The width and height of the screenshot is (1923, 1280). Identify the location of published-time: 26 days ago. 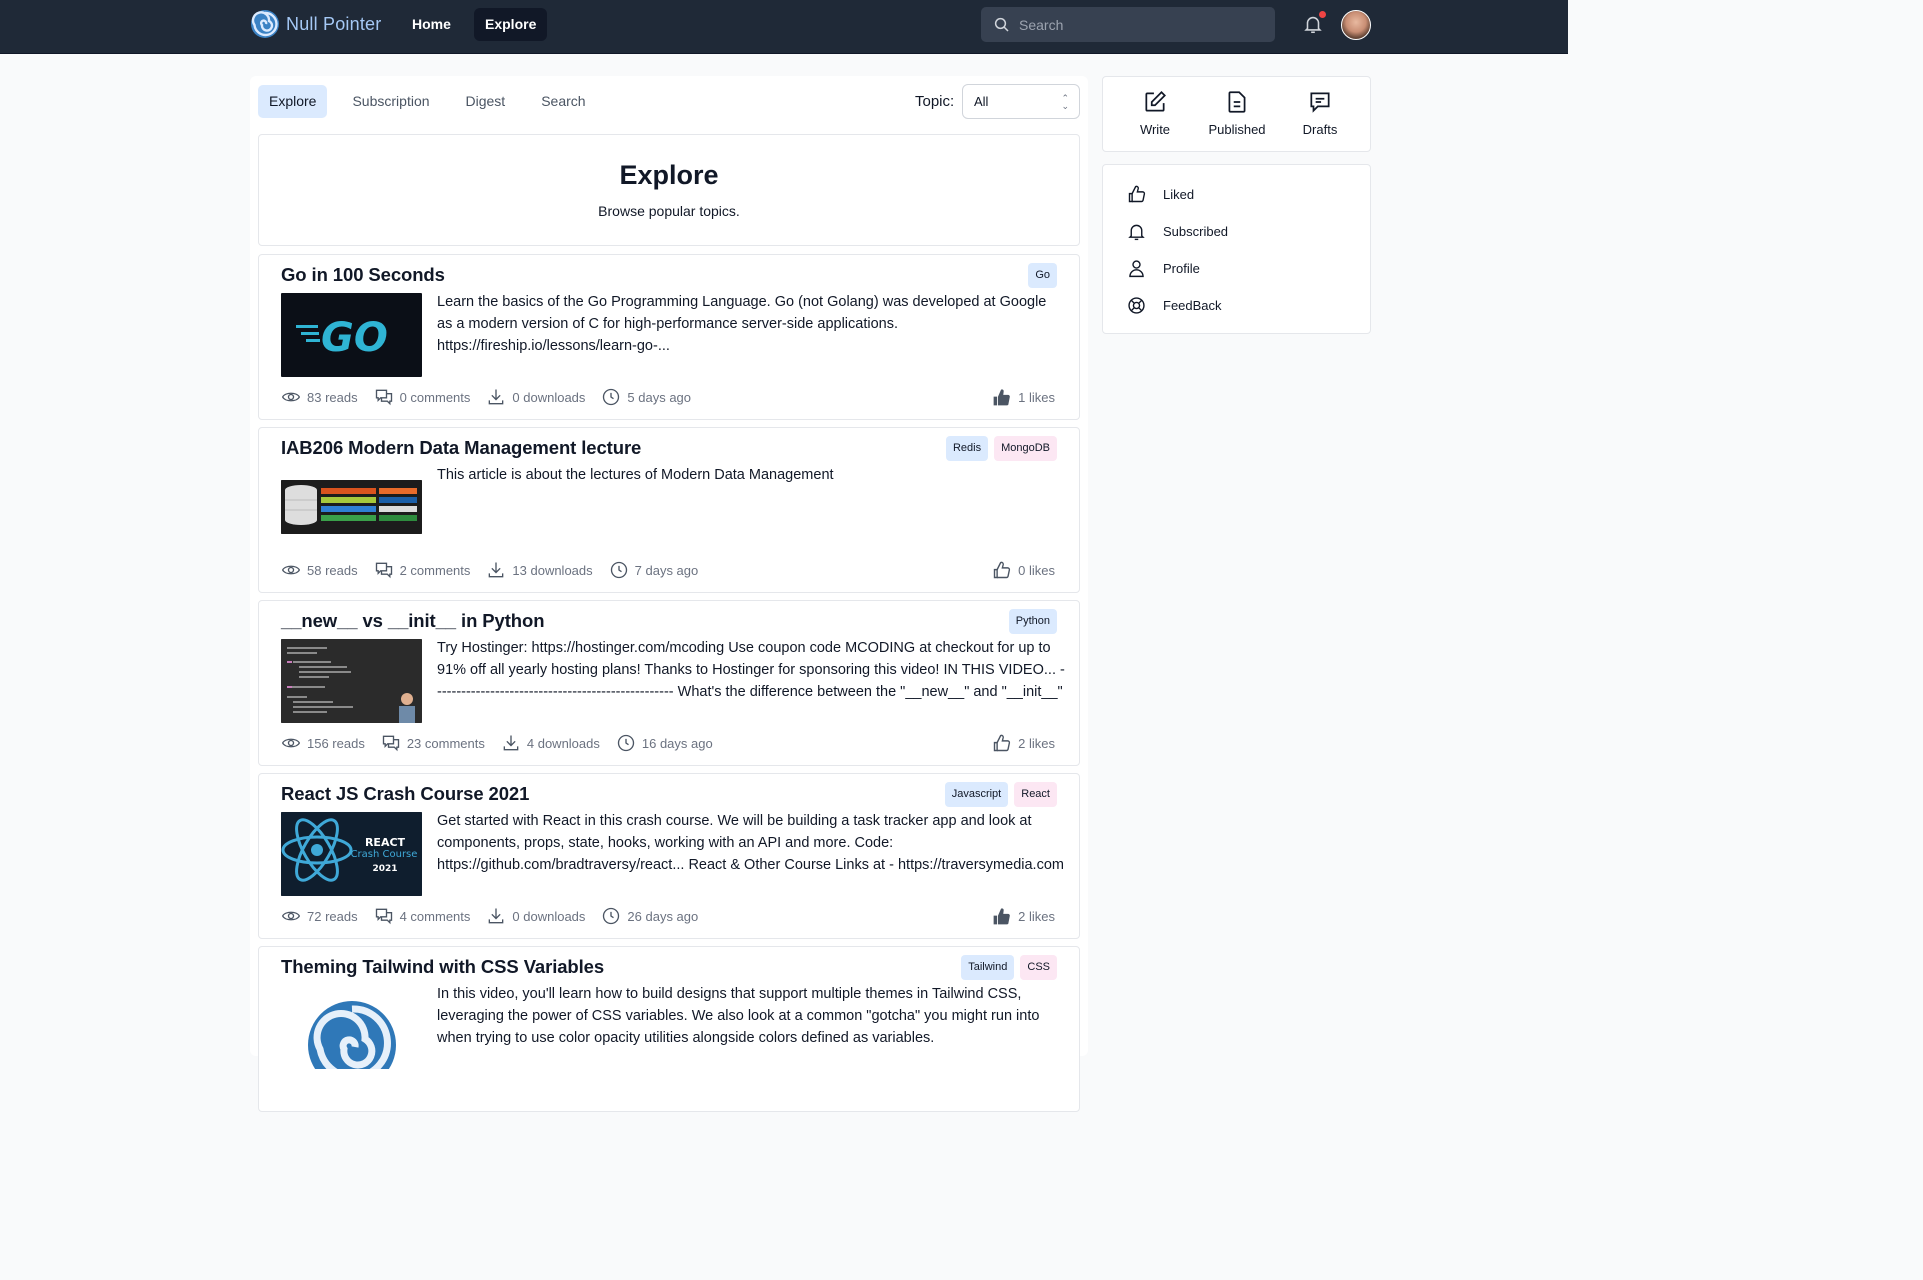
(649, 916).